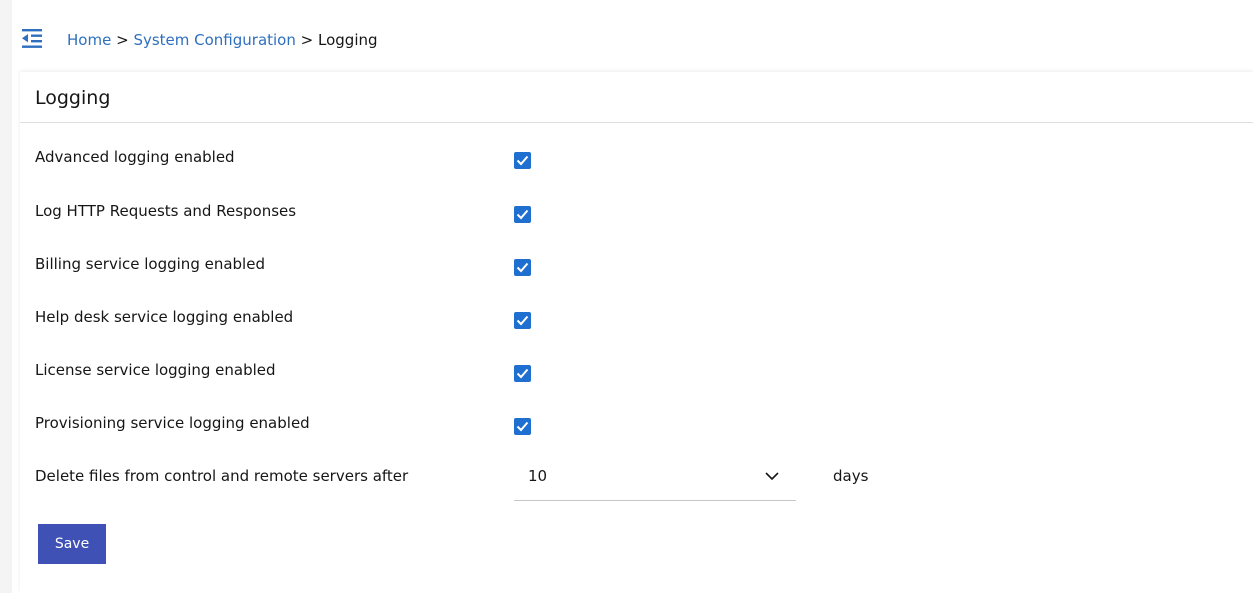 This screenshot has width=1253, height=593. What do you see at coordinates (150, 264) in the screenshot?
I see `setting-label-billing-service: Billing service logging enabled` at bounding box center [150, 264].